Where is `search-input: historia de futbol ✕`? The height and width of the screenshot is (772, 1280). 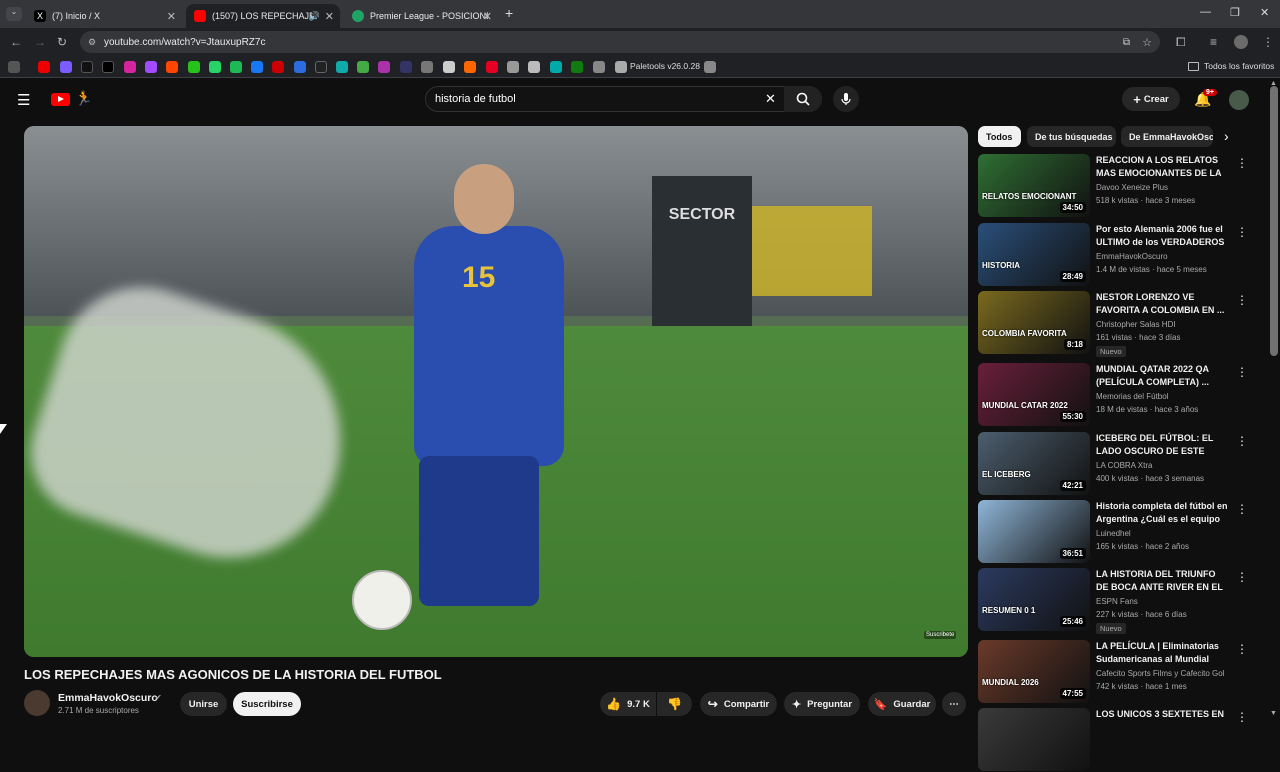 search-input: historia de futbol ✕ is located at coordinates (623, 99).